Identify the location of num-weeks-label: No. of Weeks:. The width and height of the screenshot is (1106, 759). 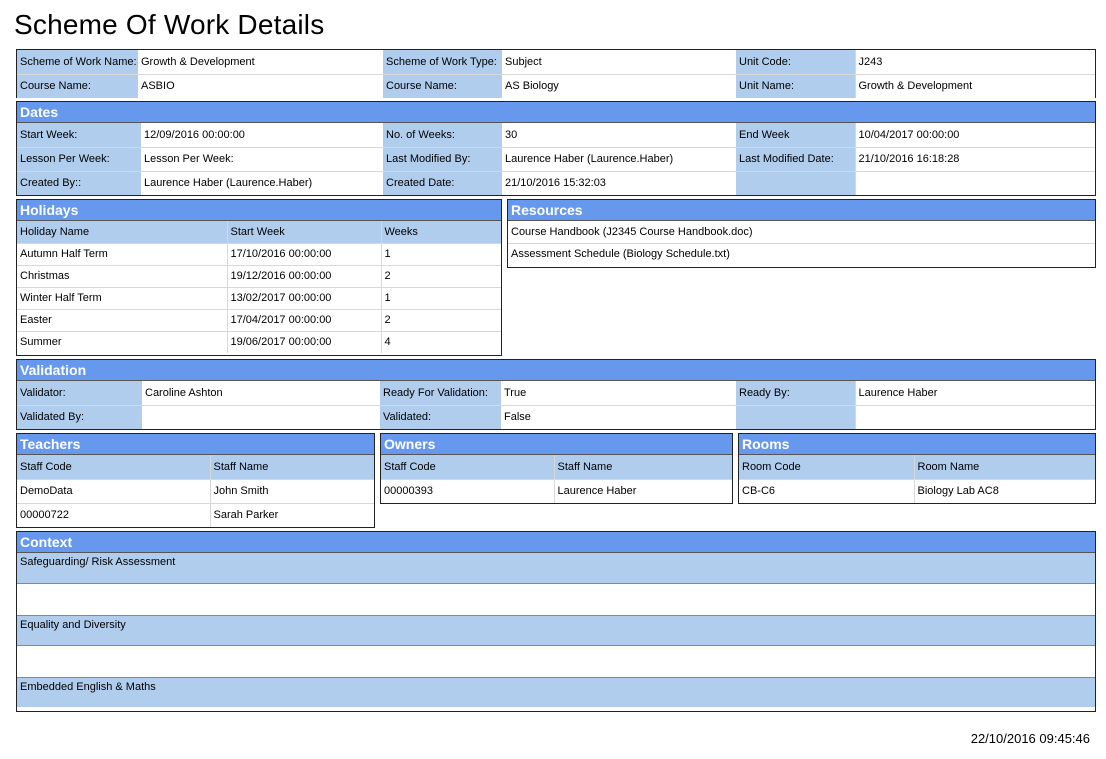
(442, 135).